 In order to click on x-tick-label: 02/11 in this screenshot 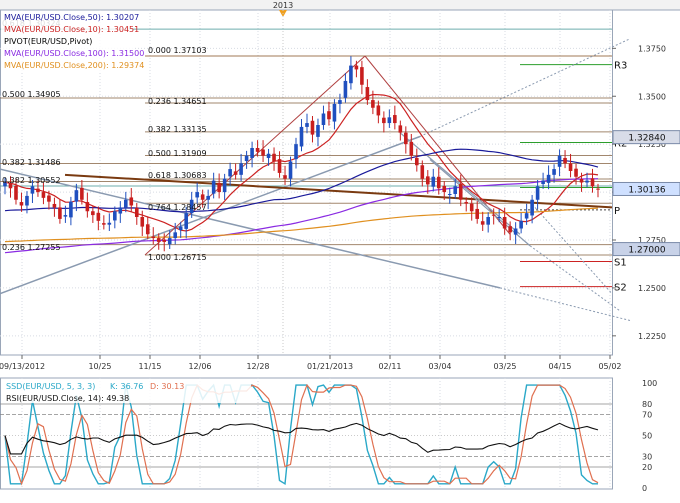, I will do `click(389, 366)`.